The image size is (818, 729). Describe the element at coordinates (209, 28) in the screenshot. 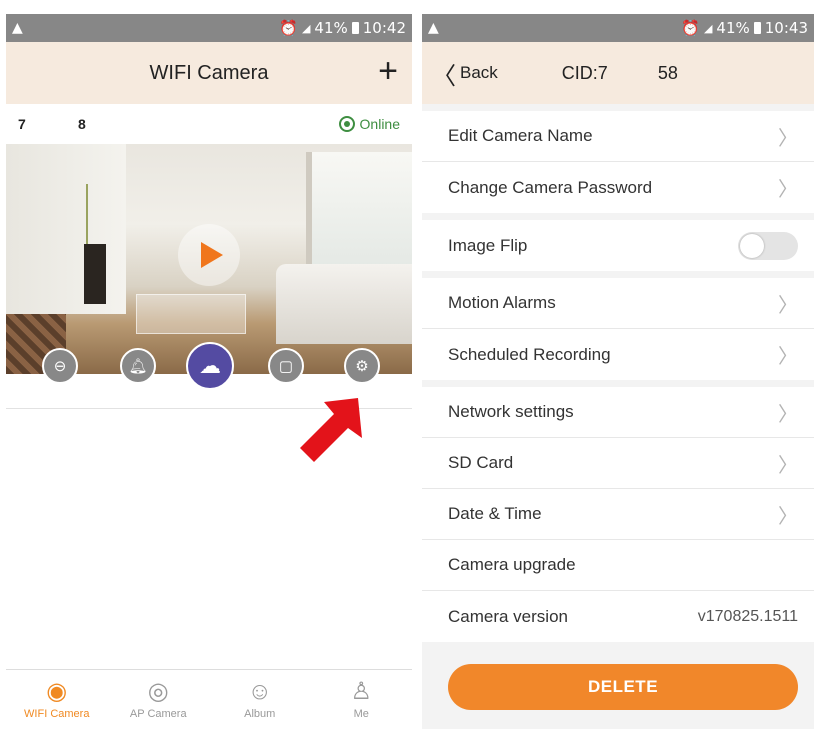

I see `status-bar: ▲ ⏰ ◢ 41% 10:42` at that location.